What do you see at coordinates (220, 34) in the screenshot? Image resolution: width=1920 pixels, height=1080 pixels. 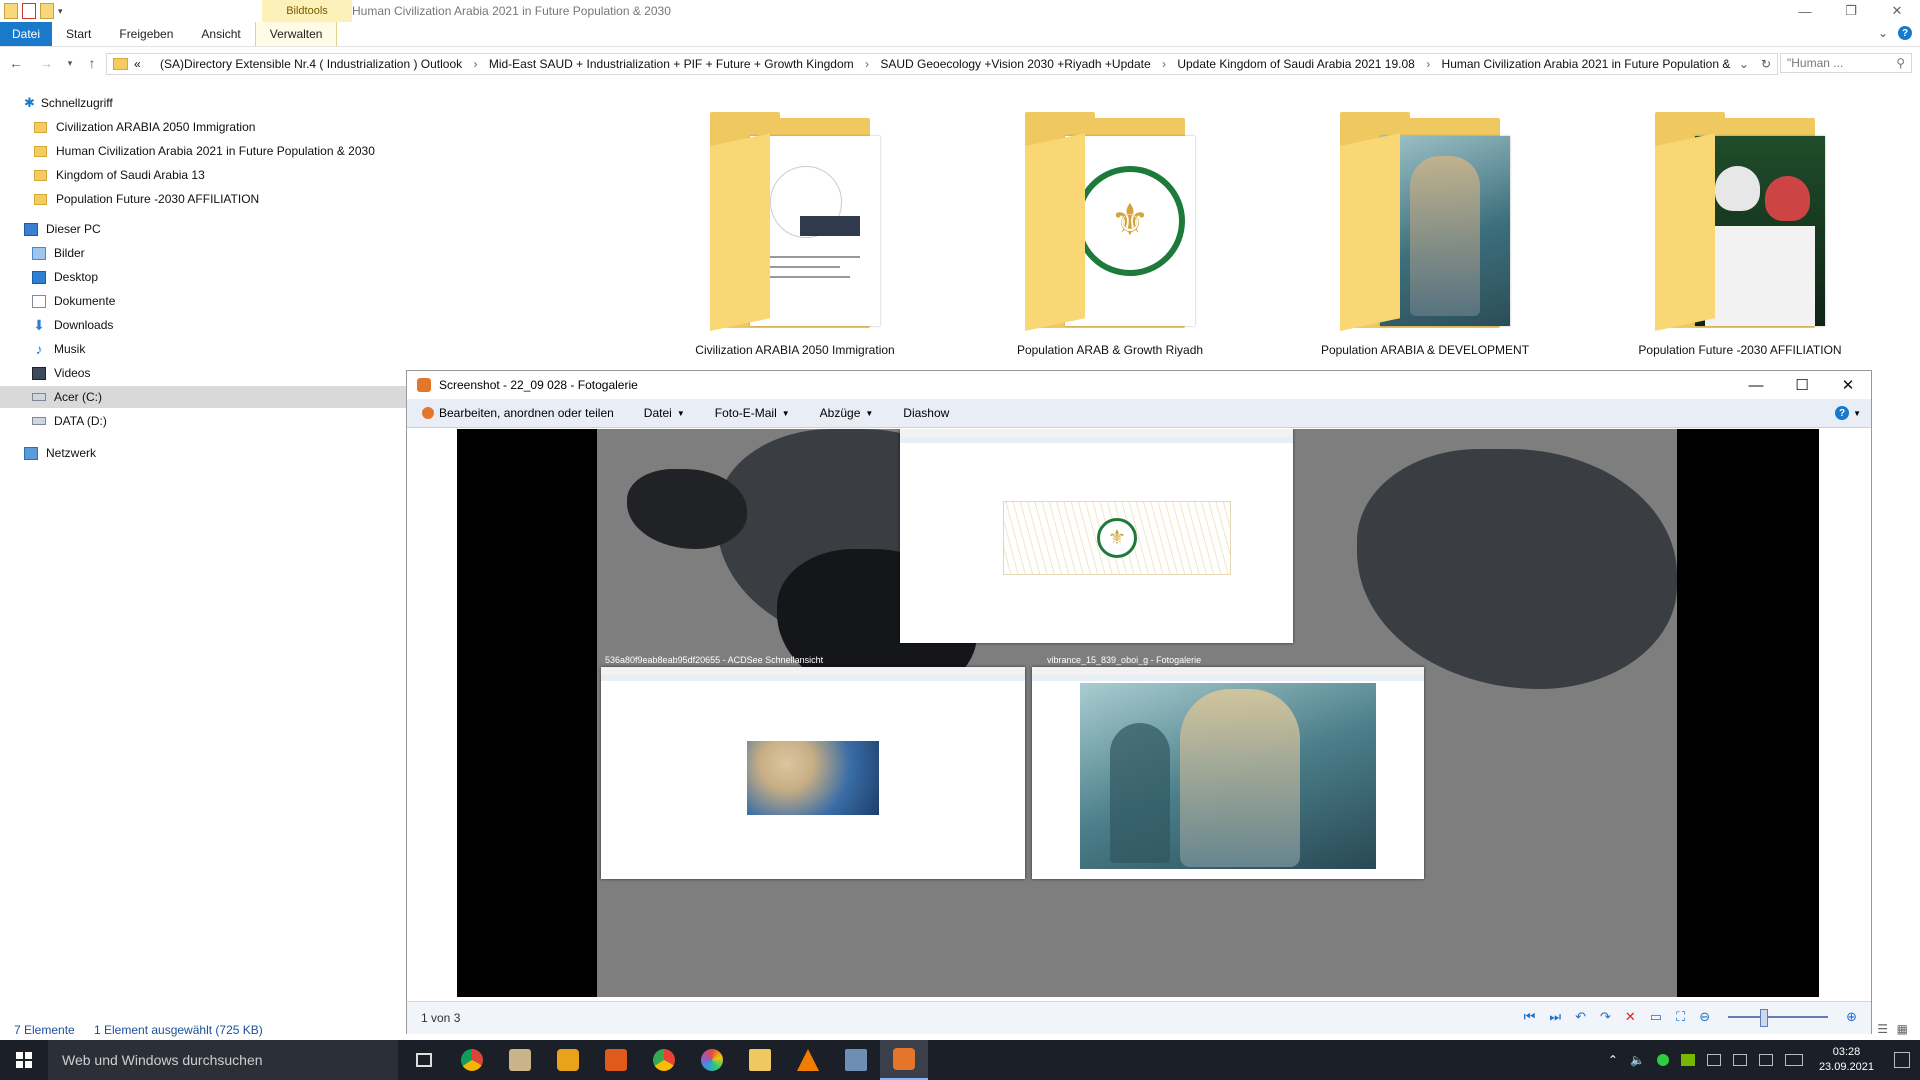 I see `tab-view: Ansicht` at bounding box center [220, 34].